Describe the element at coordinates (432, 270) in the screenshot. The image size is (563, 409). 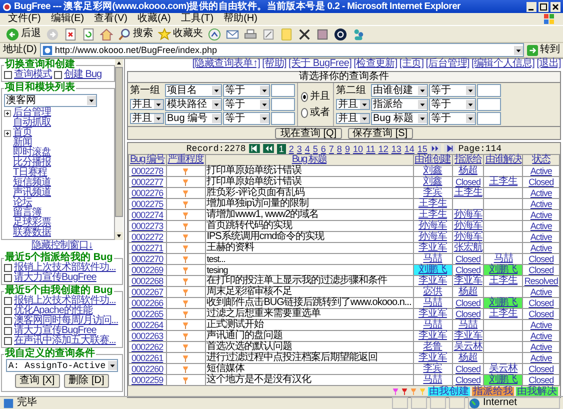
I see `creator-link: 刘鹏飞` at that location.